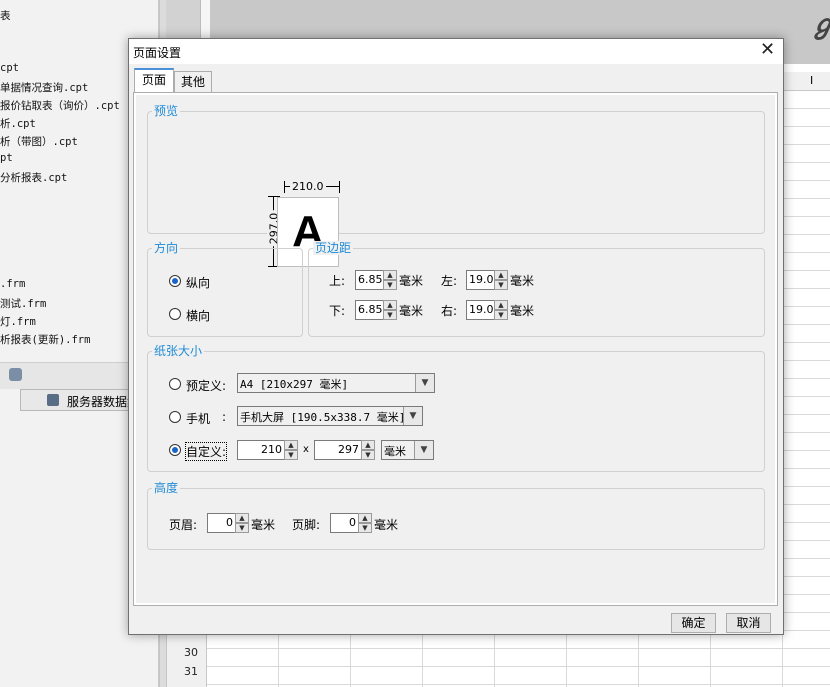 This screenshot has width=830, height=687. I want to click on margin-top-input: 6.85, so click(369, 280).